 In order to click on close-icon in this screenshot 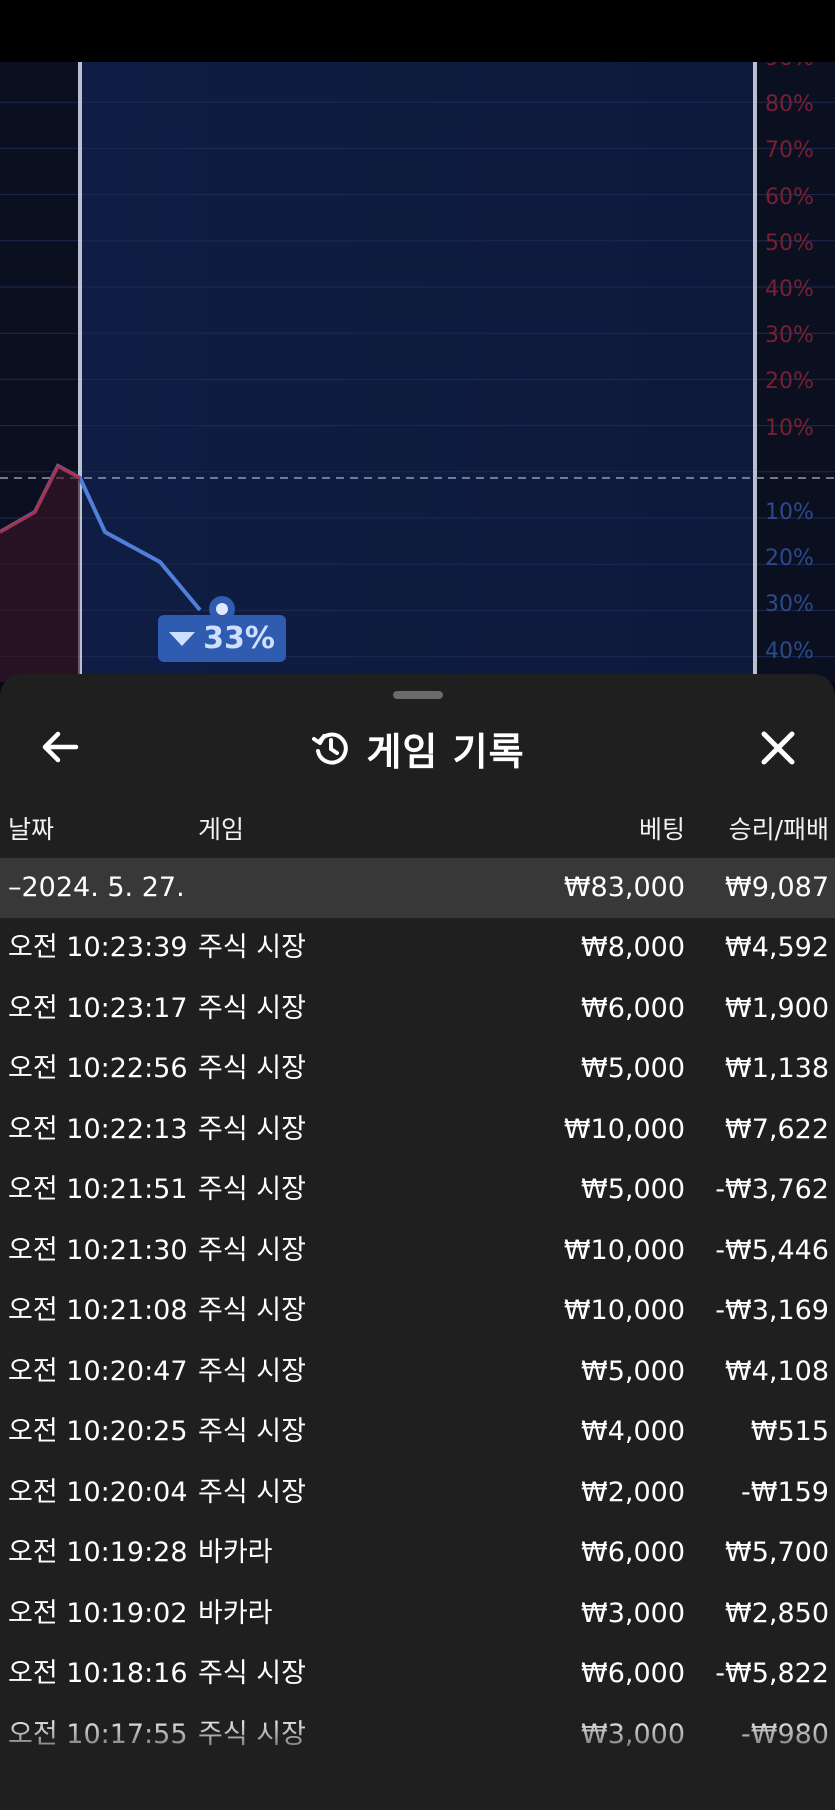, I will do `click(778, 748)`.